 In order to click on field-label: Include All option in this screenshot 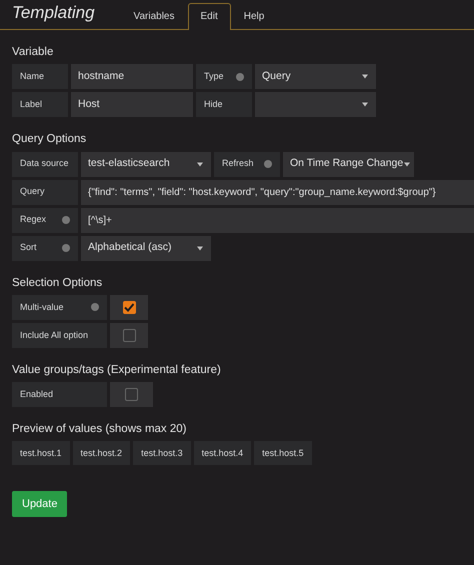, I will do `click(54, 335)`.